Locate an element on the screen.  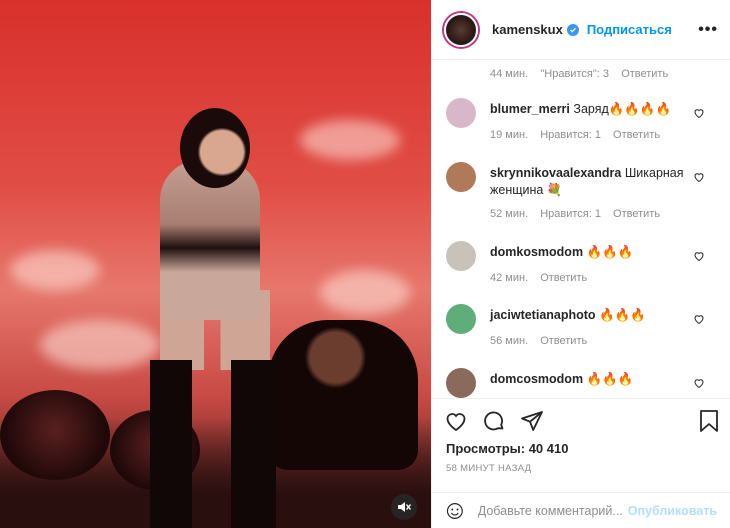
comment-text: blumer_merri Заряд🔥🔥🔥🔥 is located at coordinates (595, 109).